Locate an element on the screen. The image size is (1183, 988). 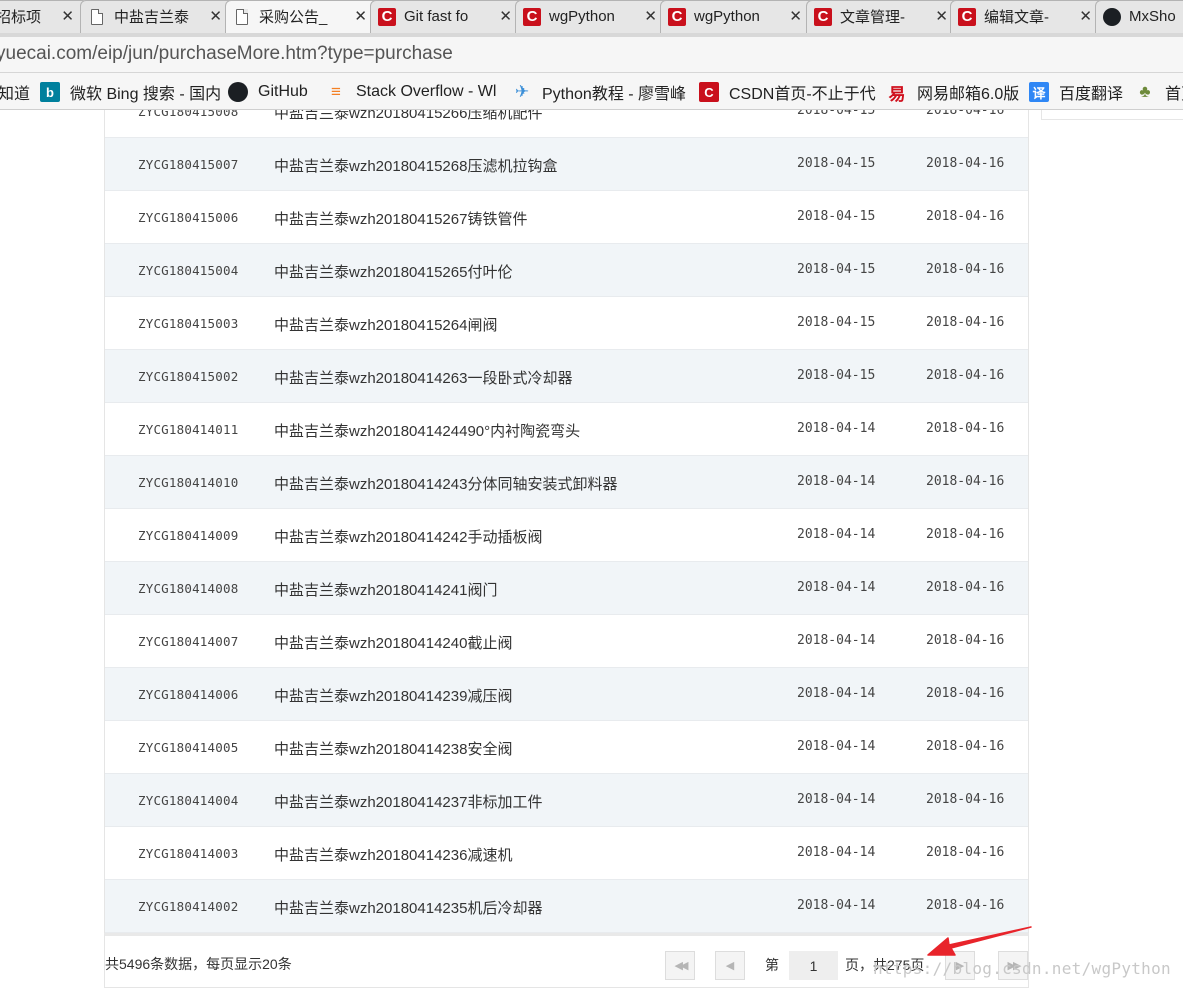
purchase-title-link: 中盐吉兰泰wzh20180414242手动插板阀 is located at coordinates (408, 536).